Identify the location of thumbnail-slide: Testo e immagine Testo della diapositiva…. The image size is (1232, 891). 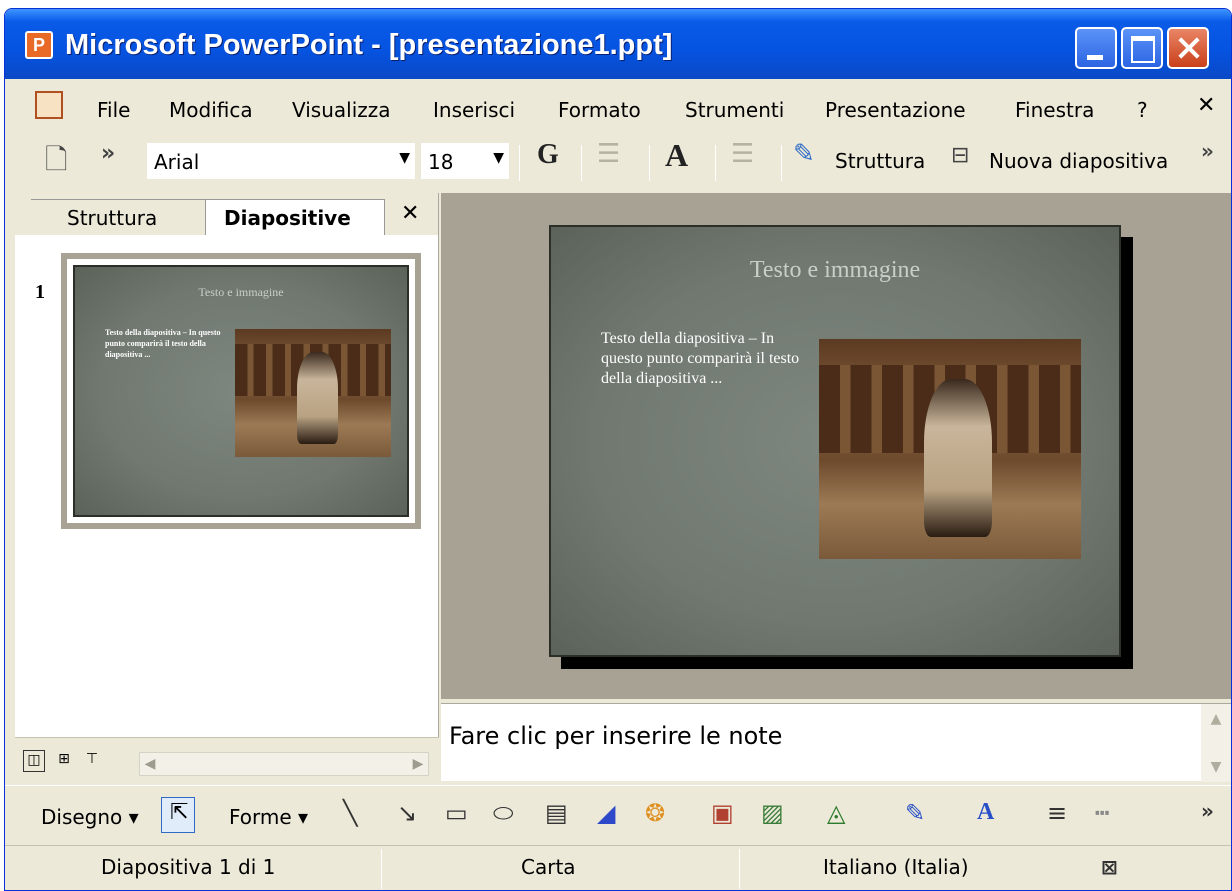
(241, 391).